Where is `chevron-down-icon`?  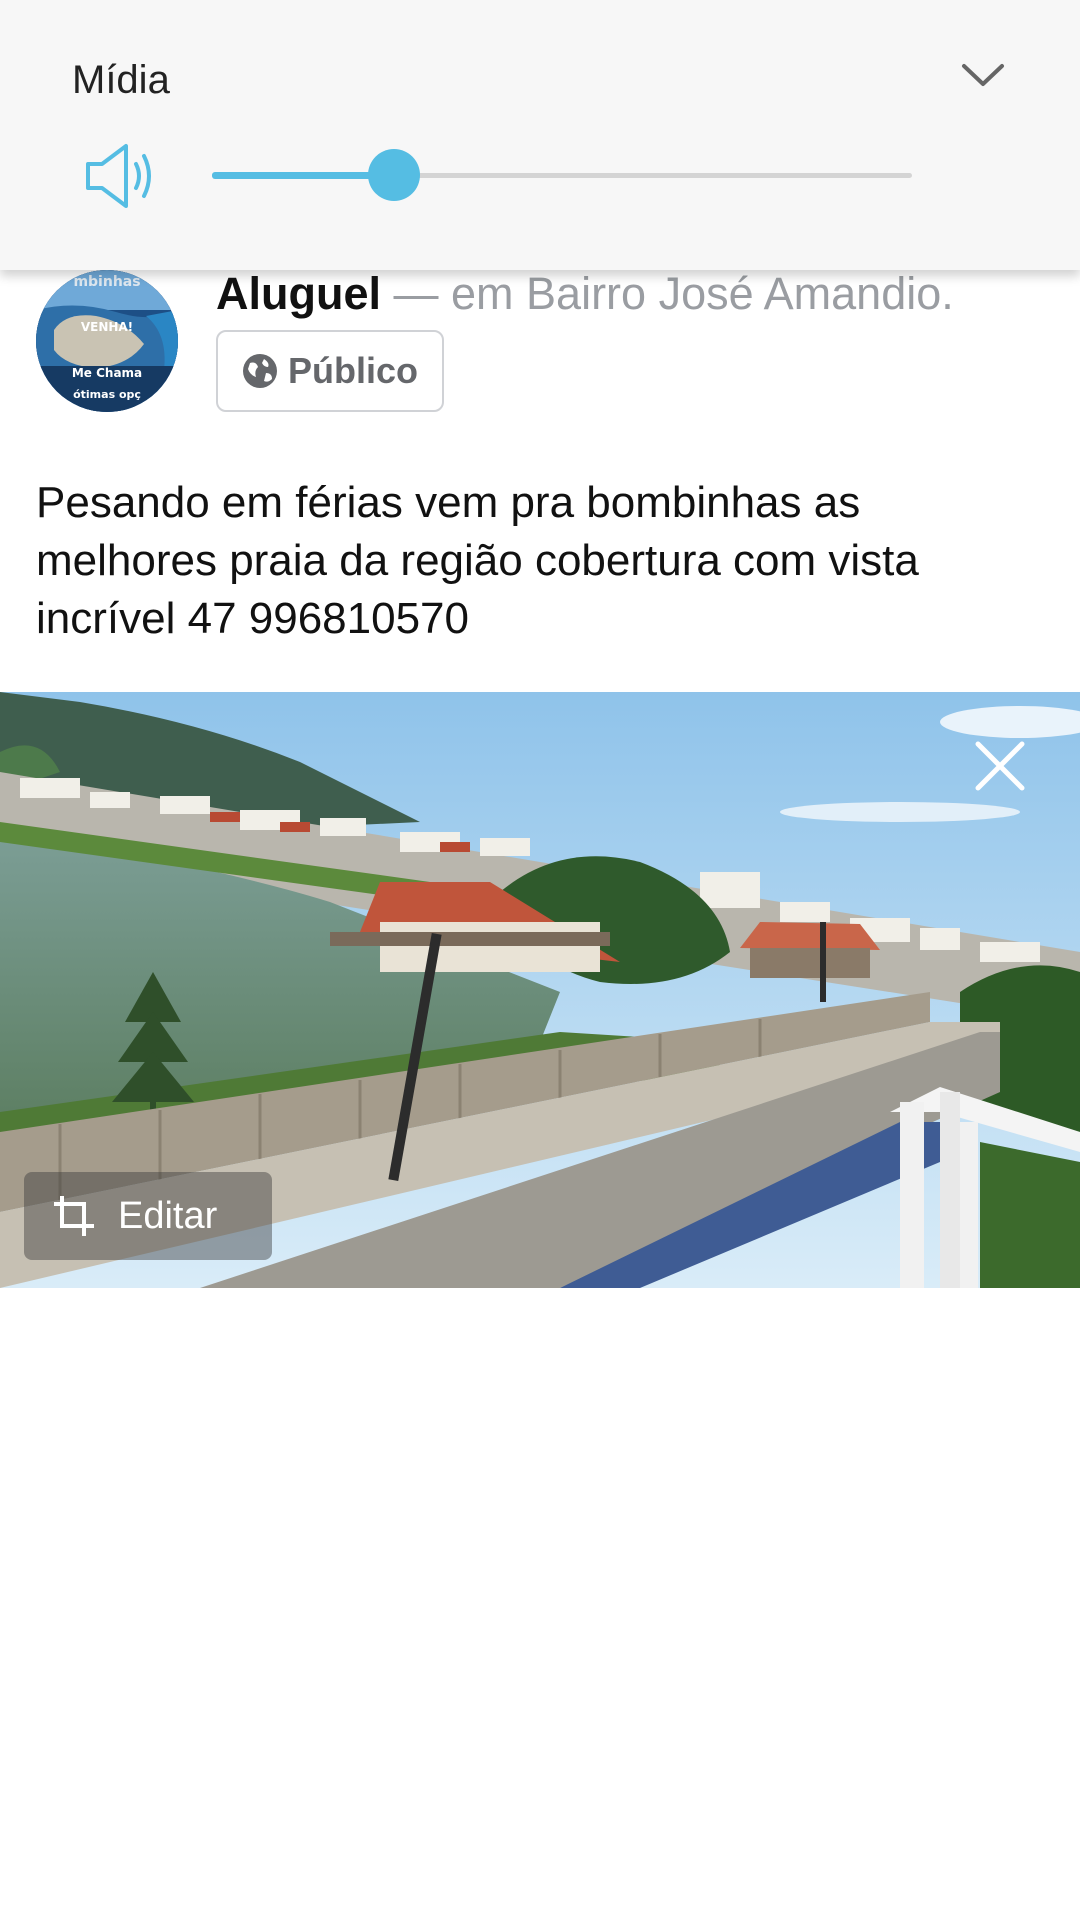 chevron-down-icon is located at coordinates (983, 75).